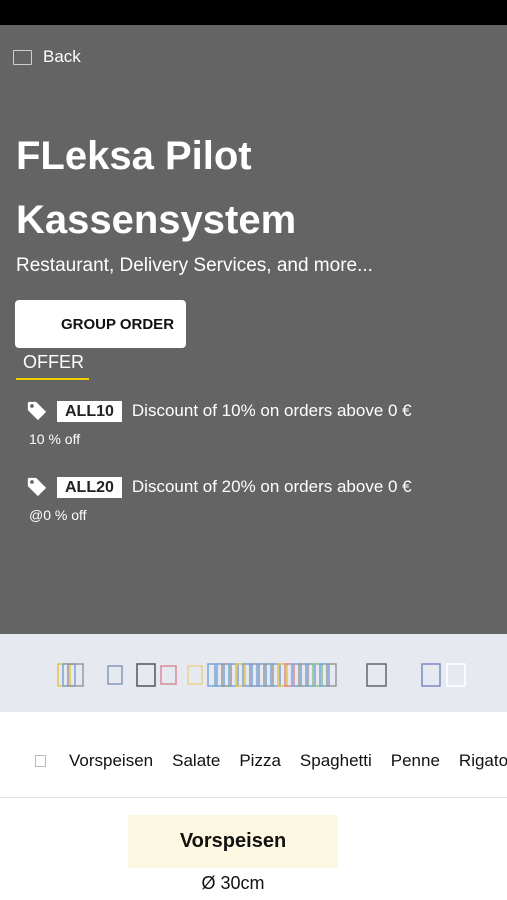 This screenshot has height=900, width=507. What do you see at coordinates (261, 675) in the screenshot?
I see `placeholder-images` at bounding box center [261, 675].